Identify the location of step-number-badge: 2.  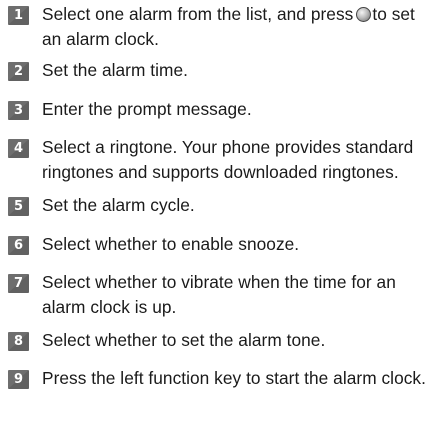
(18, 71).